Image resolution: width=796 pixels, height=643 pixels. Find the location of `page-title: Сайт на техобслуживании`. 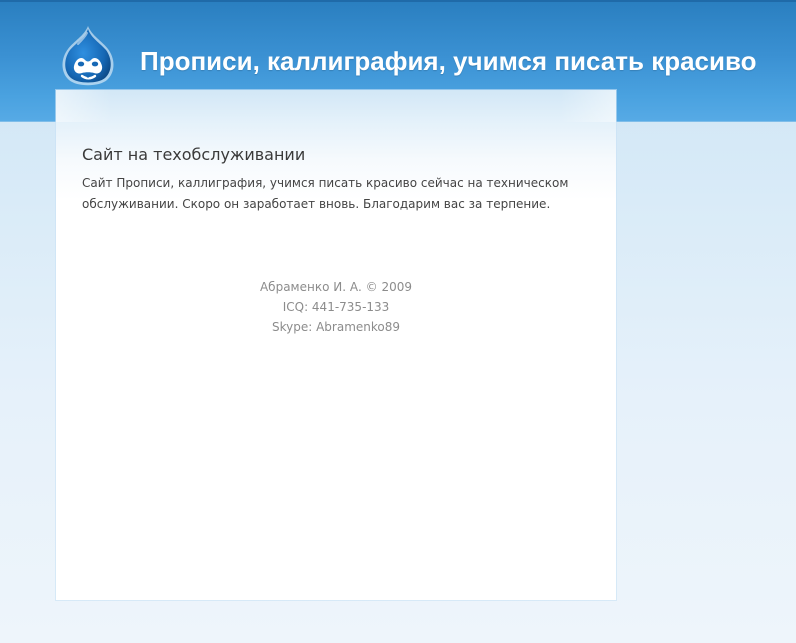

page-title: Сайт на техобслуживании is located at coordinates (194, 154).